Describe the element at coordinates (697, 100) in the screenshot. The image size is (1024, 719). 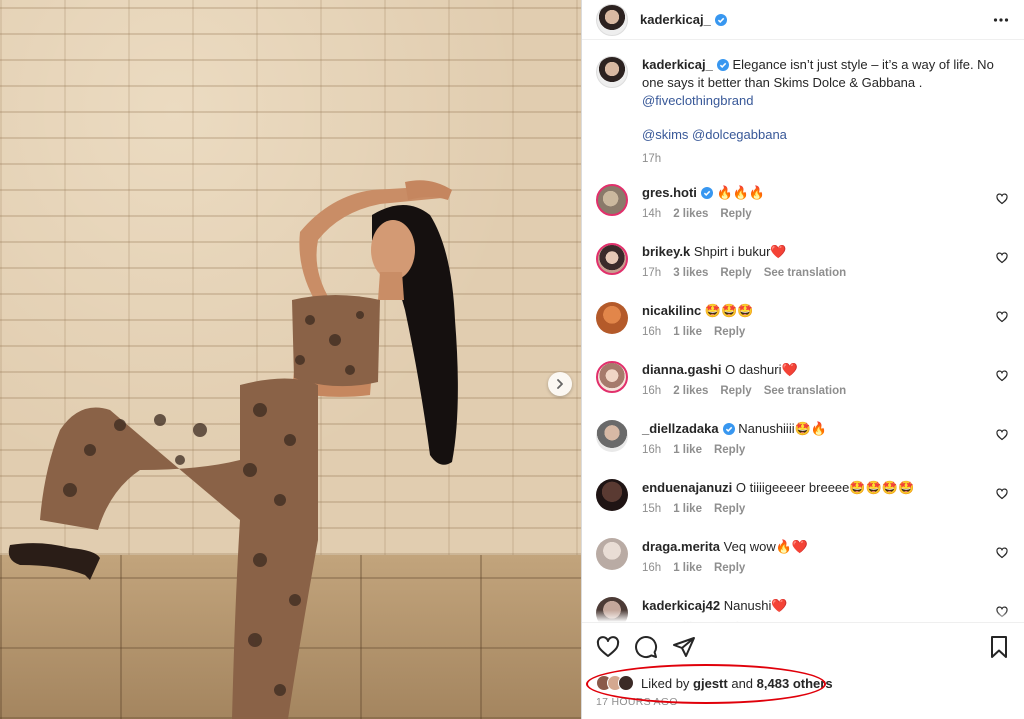
I see `caption-brand-link: @fiveclothingbrand` at that location.